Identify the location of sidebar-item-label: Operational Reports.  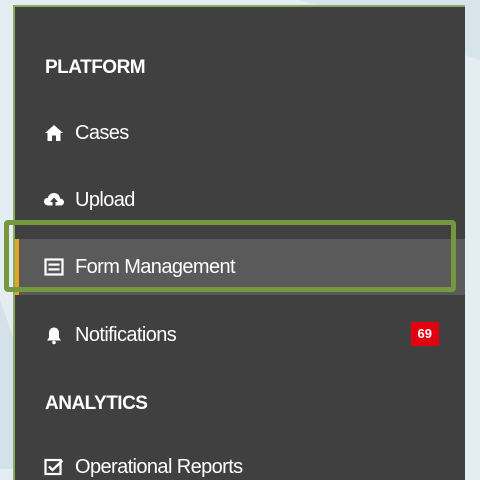
(159, 466).